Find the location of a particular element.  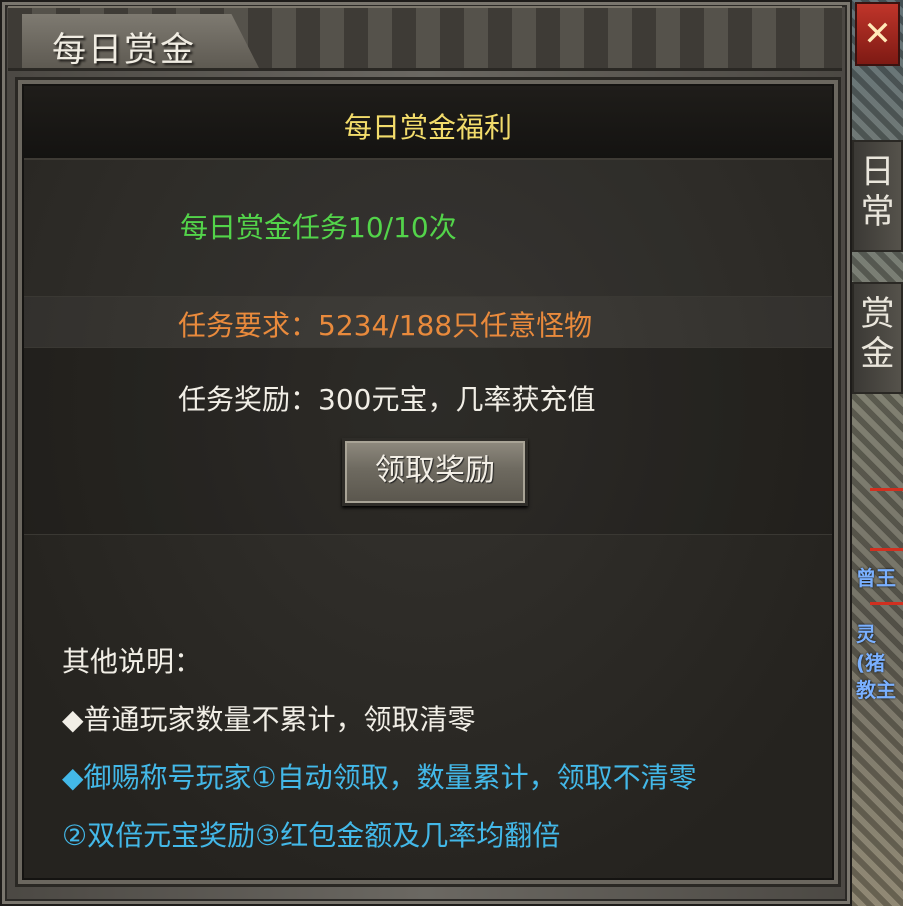

title-bar: 每日赏金 is located at coordinates (425, 38).